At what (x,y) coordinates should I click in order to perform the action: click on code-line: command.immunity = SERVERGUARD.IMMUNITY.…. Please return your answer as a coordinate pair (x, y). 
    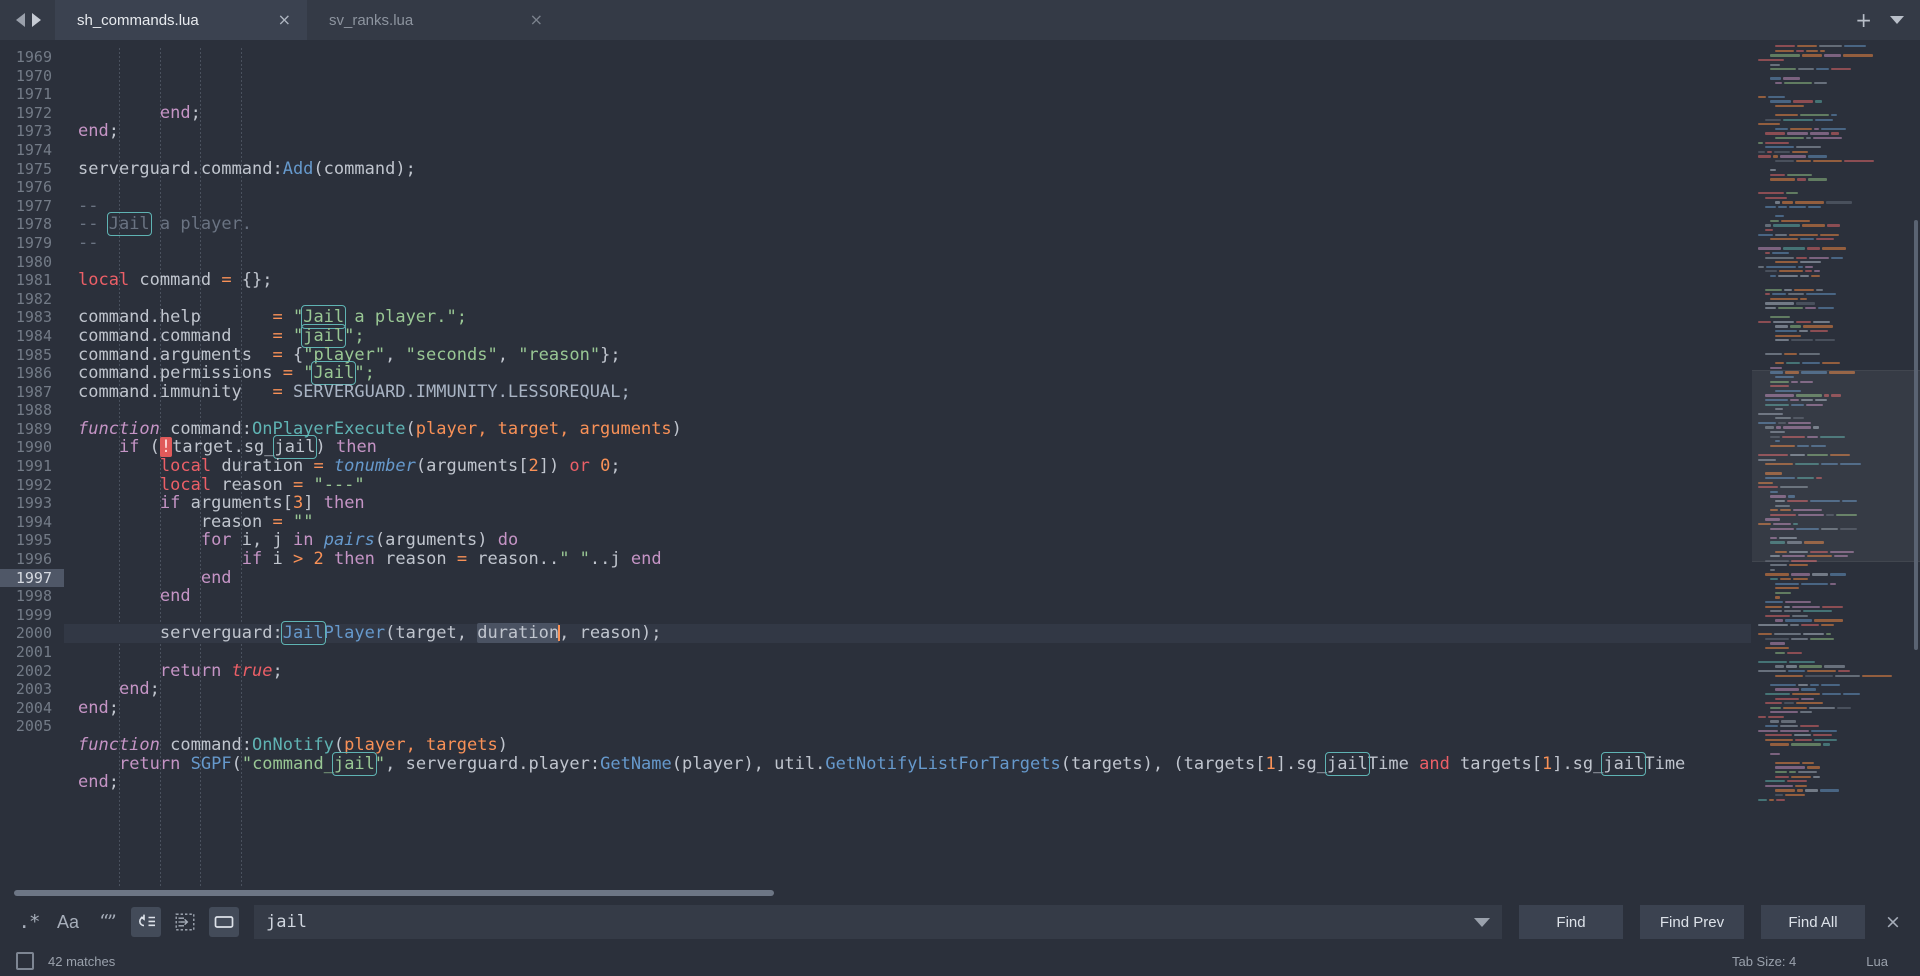
    Looking at the image, I should click on (907, 391).